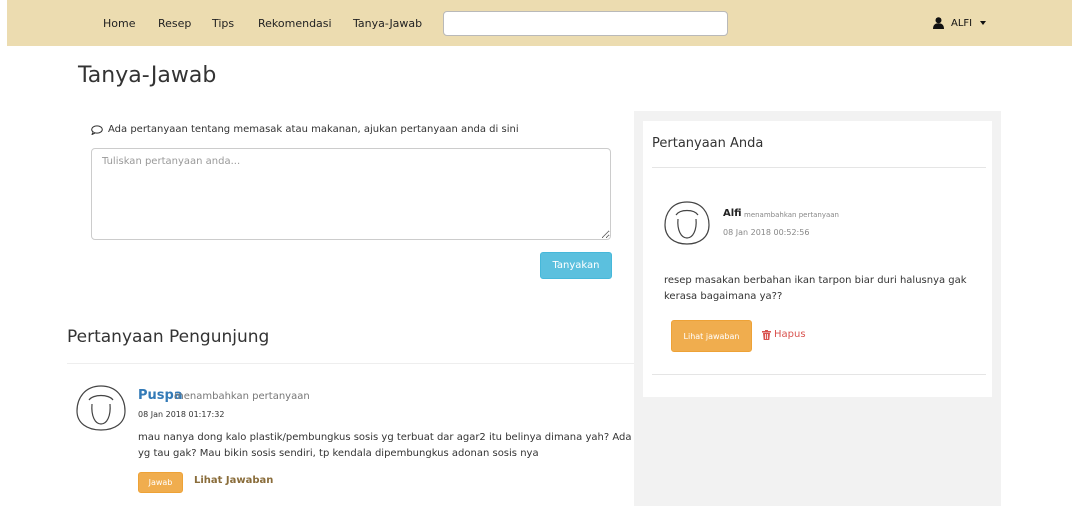 The height and width of the screenshot is (506, 1072). Describe the element at coordinates (711, 336) in the screenshot. I see `view-answer-button: Lihat jawaban` at that location.